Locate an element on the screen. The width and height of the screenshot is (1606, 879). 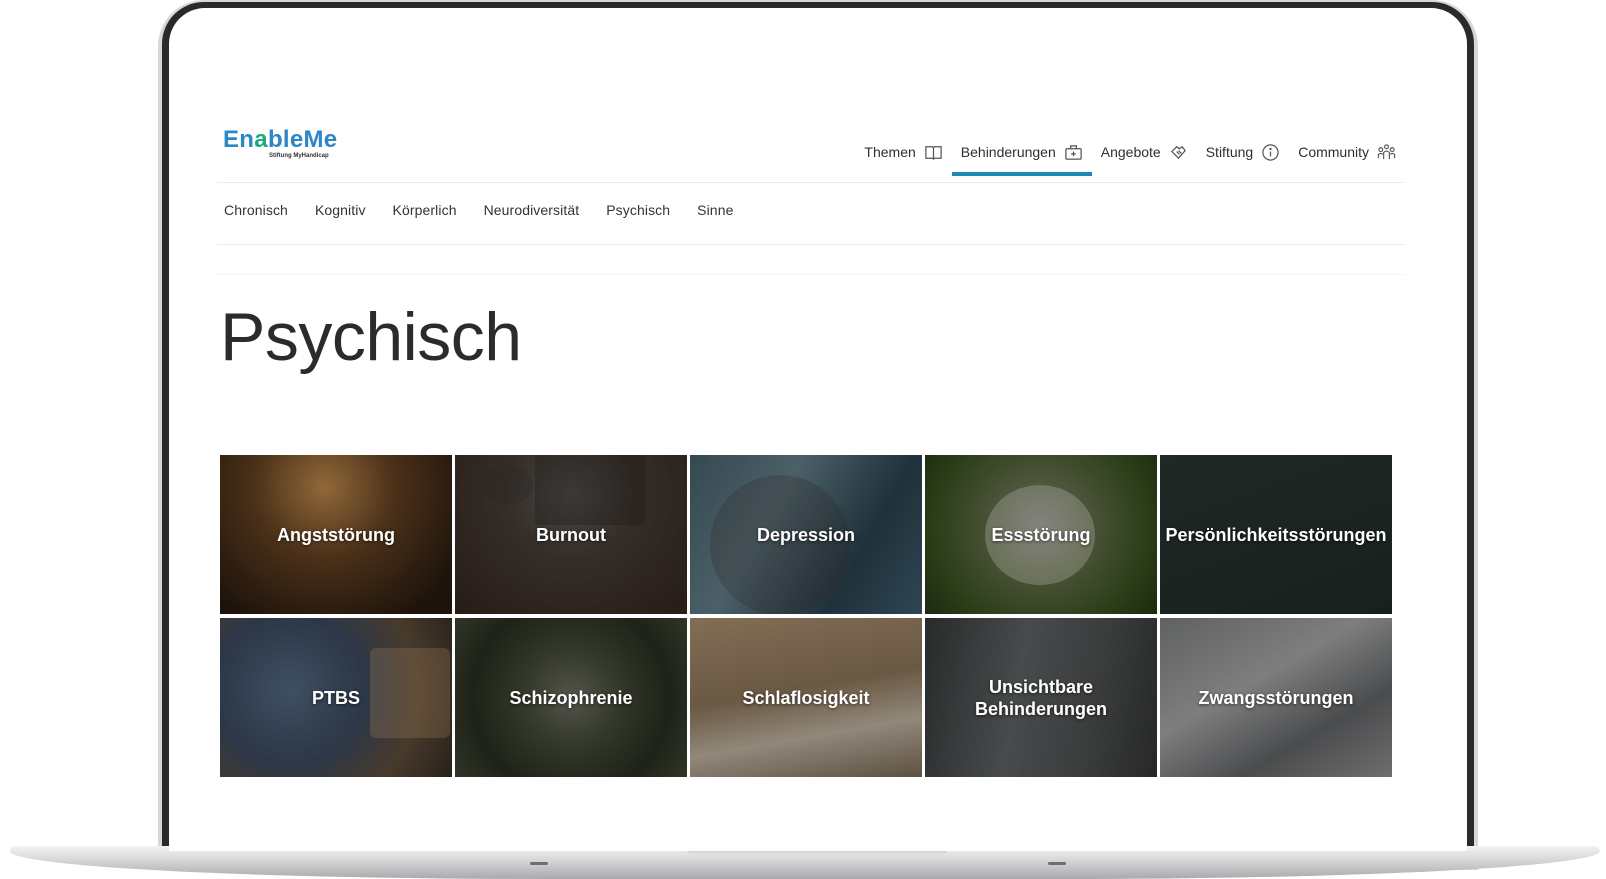
subnav-item-koerperlich: Körperlich is located at coordinates (425, 210).